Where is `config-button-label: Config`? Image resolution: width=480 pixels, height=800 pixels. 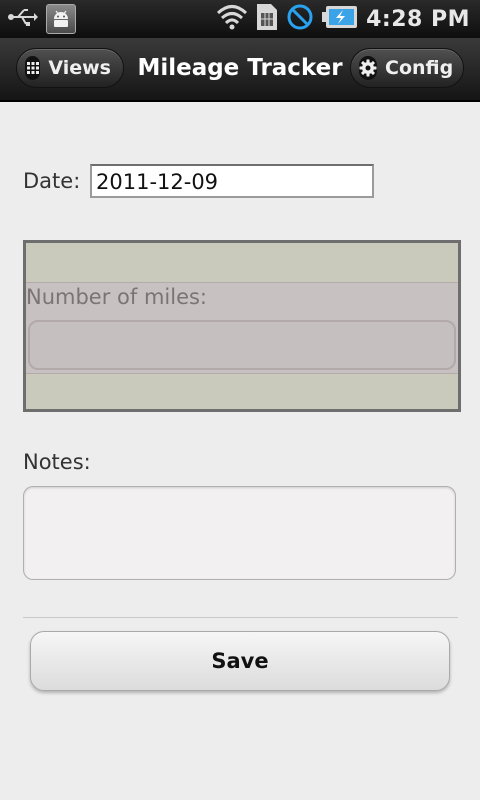 config-button-label: Config is located at coordinates (419, 68).